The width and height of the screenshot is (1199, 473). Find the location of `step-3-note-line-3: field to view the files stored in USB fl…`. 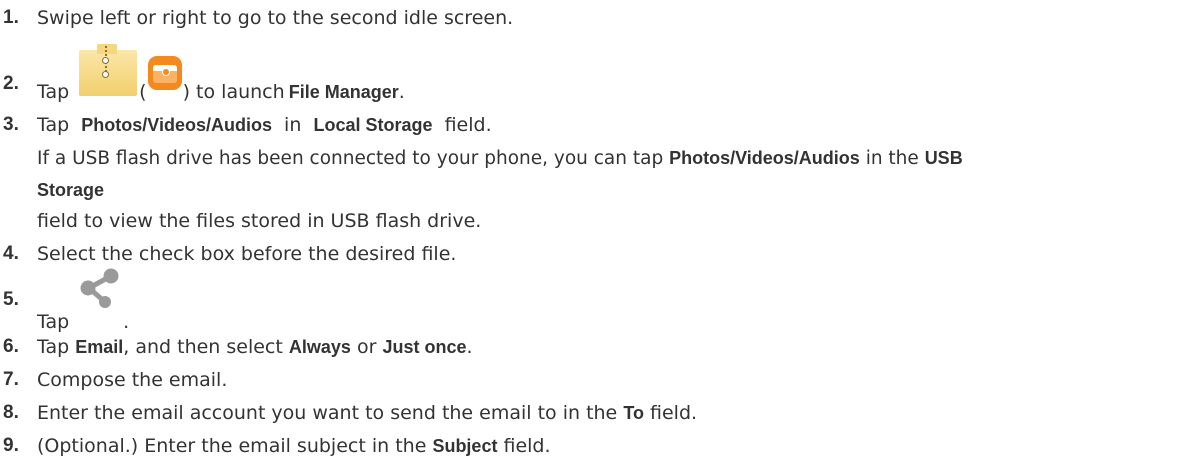

step-3-note-line-3: field to view the files stored in USB fl… is located at coordinates (259, 221).